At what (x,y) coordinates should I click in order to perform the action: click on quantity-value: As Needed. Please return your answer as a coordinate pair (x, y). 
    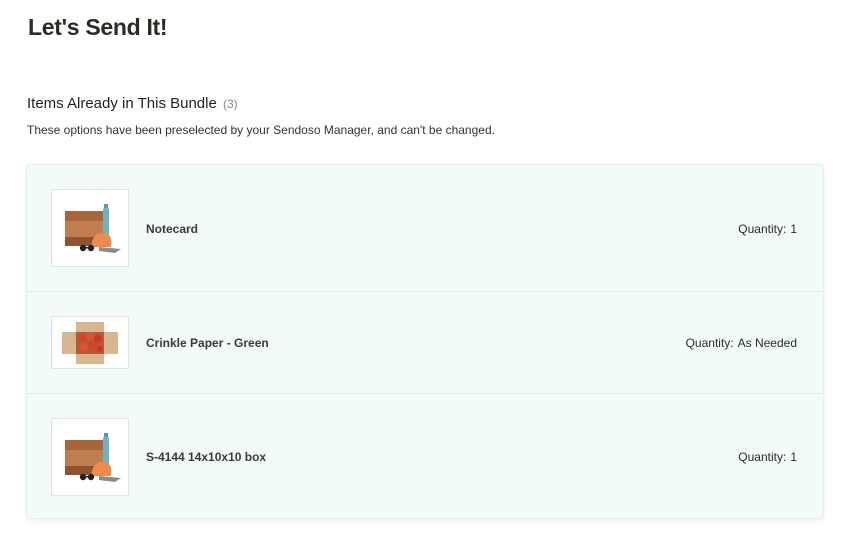
    Looking at the image, I should click on (767, 343).